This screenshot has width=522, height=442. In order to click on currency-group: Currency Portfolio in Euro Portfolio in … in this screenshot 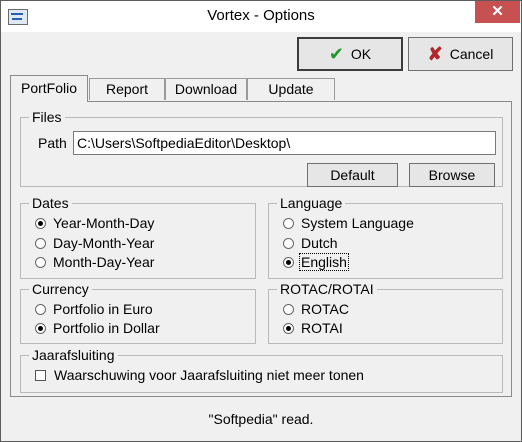, I will do `click(138, 312)`.